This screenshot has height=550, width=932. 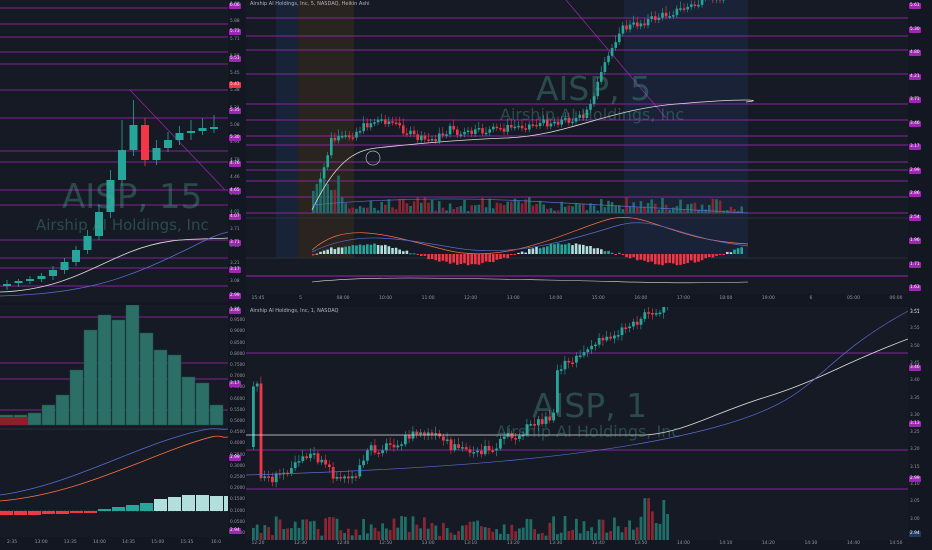 I want to click on price-level-tag: 6.06, so click(x=235, y=6).